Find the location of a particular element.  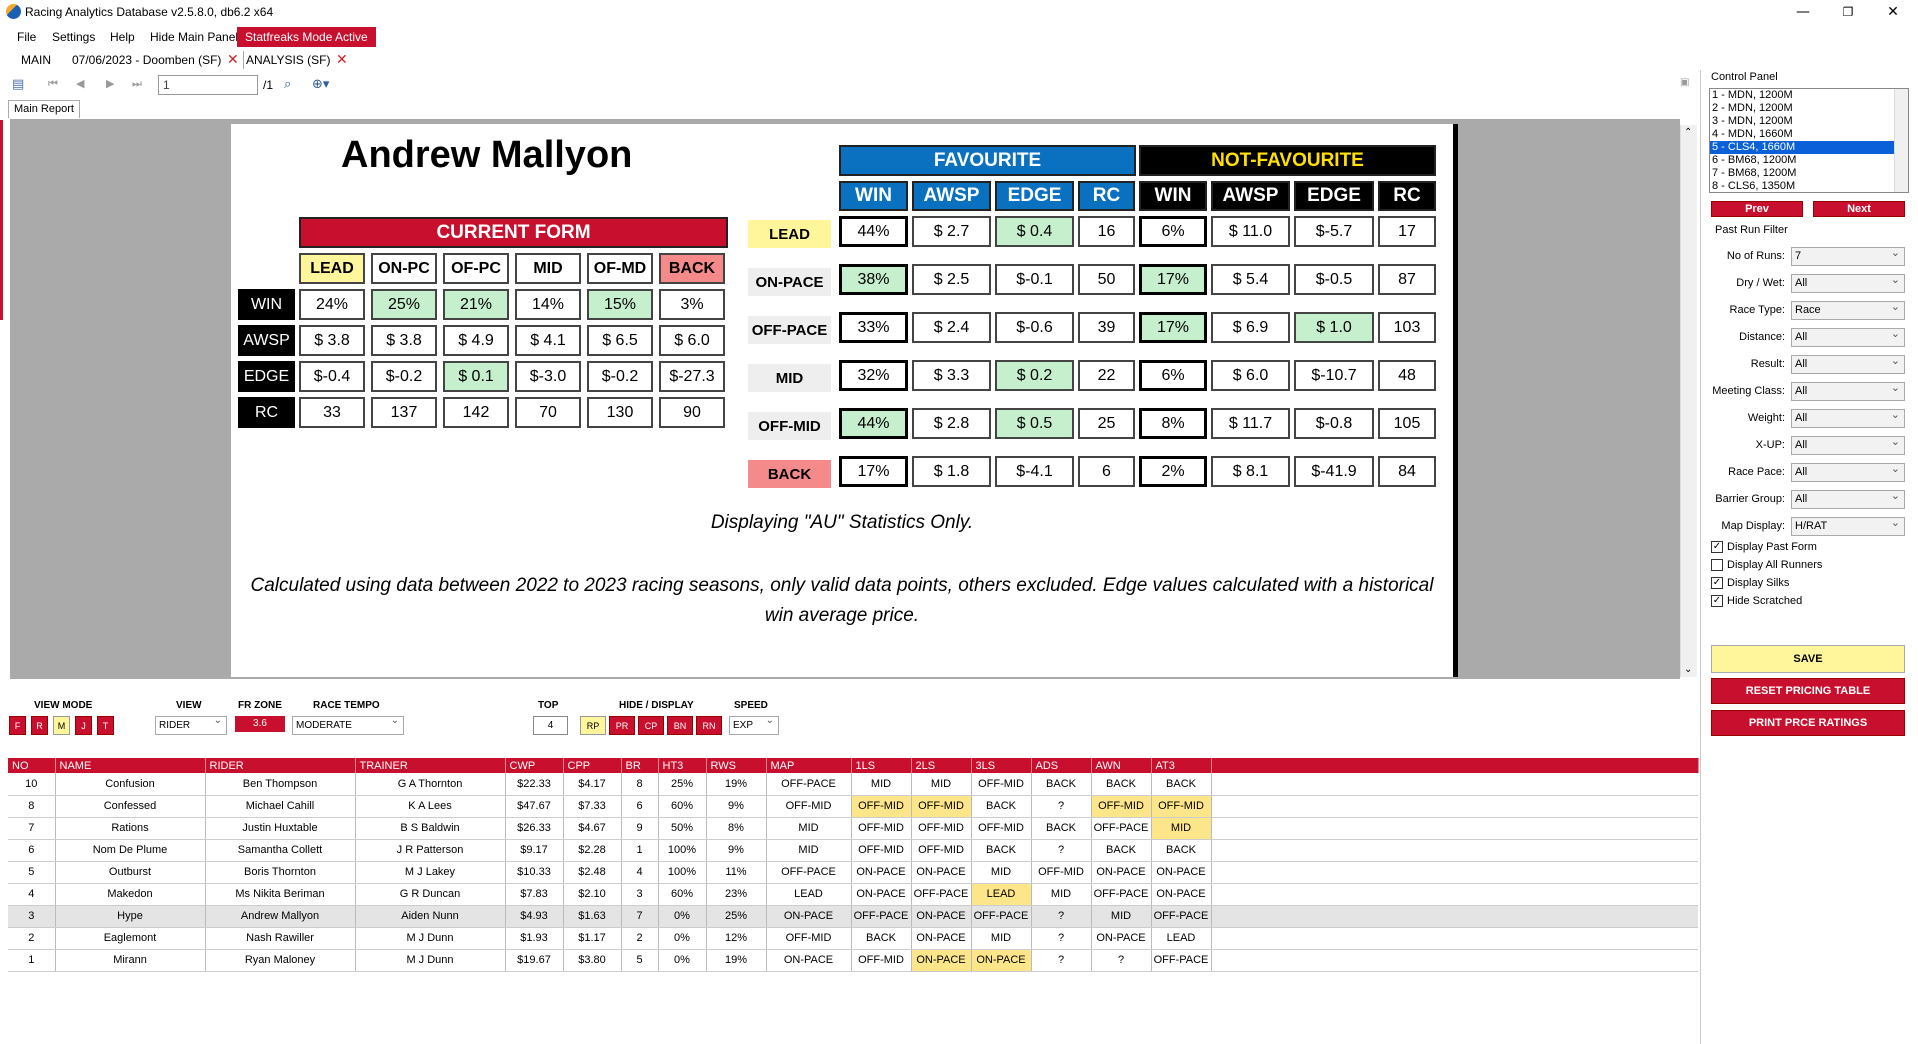

print-ratings-button: PRINT PRCE RATINGS is located at coordinates (1808, 723).